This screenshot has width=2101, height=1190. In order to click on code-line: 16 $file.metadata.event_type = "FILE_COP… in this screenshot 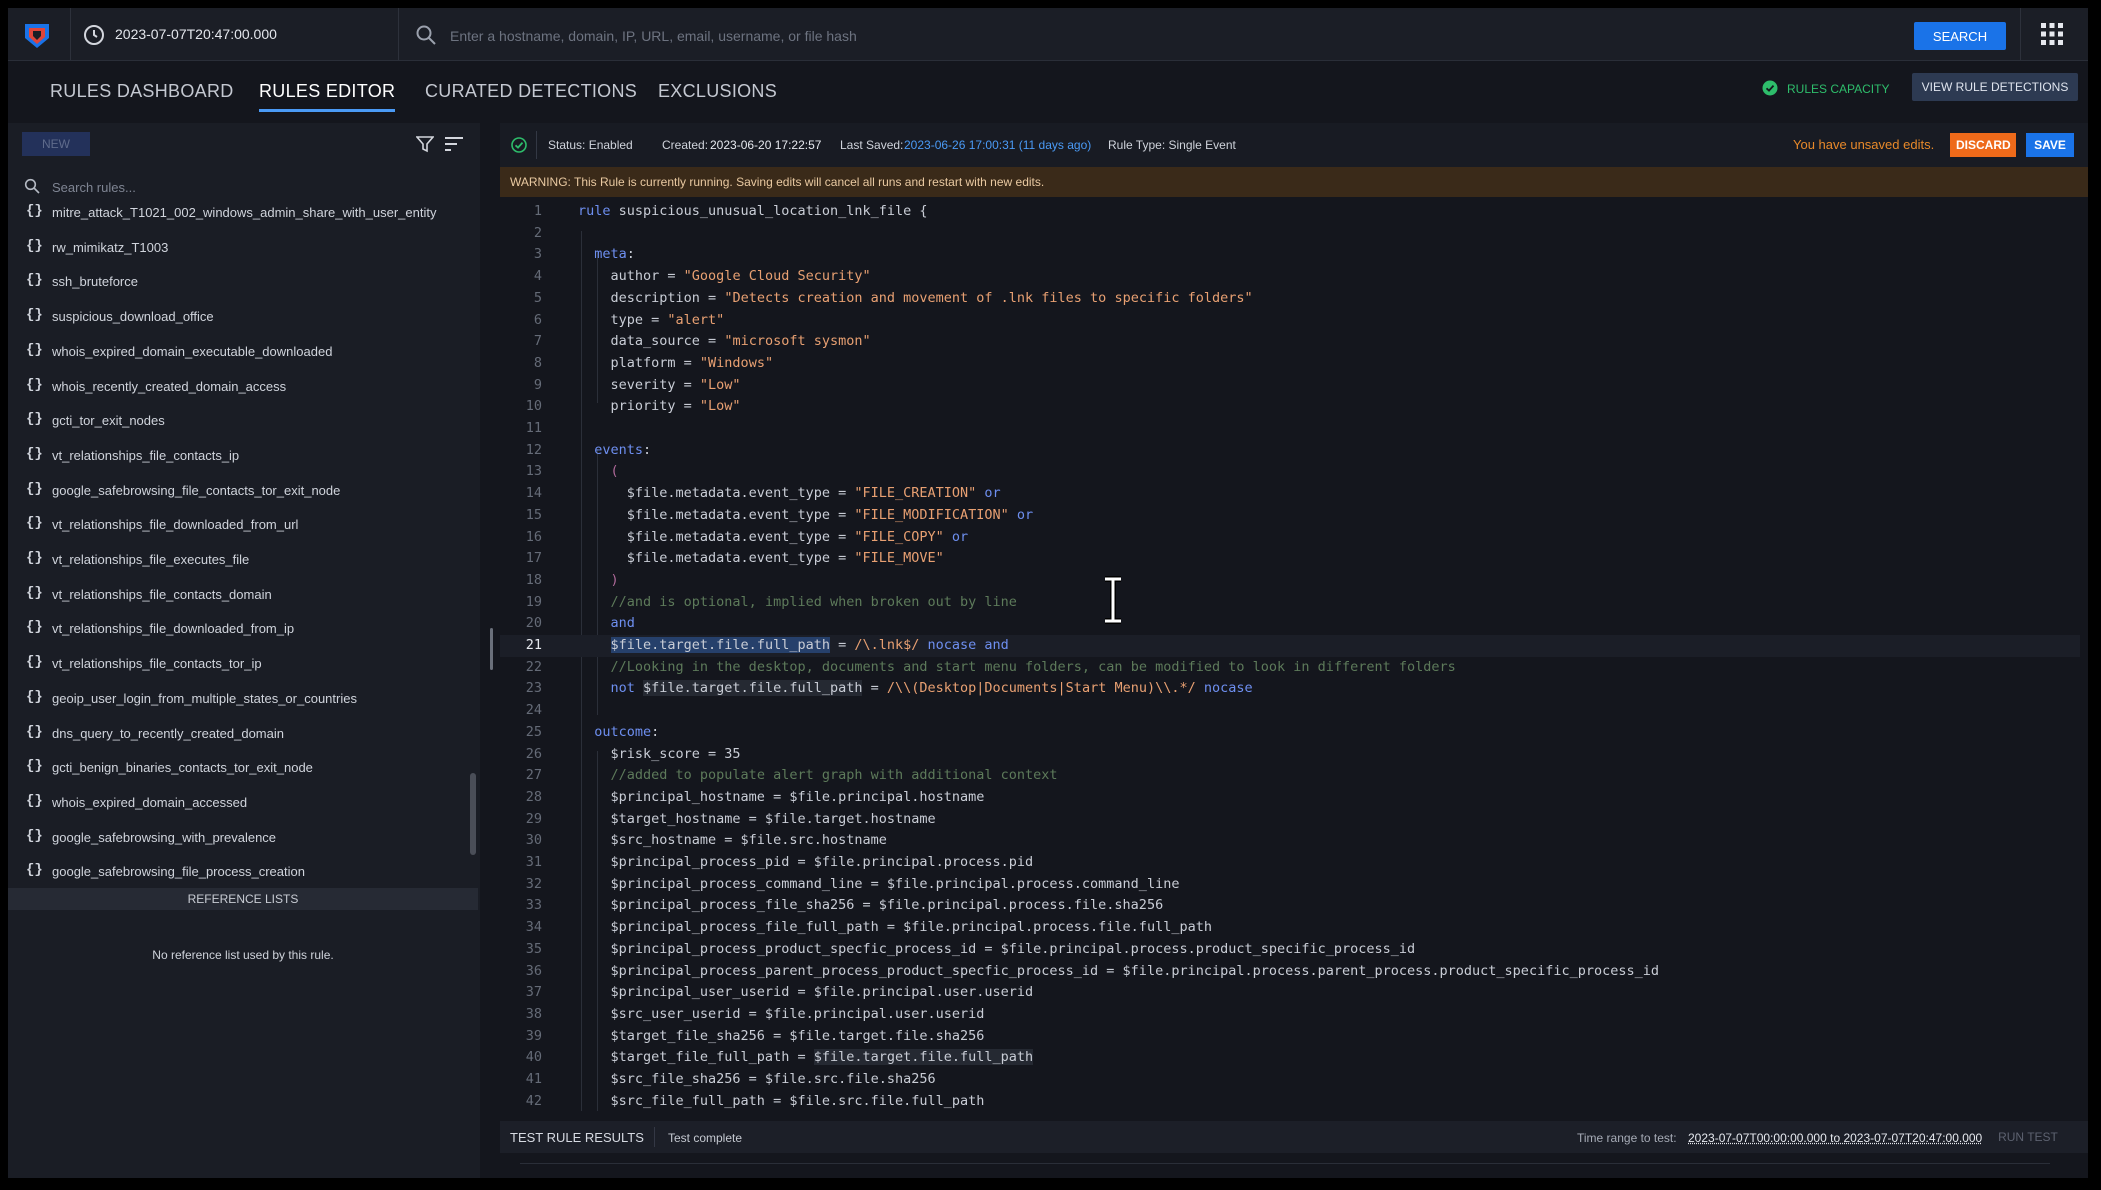, I will do `click(1290, 538)`.